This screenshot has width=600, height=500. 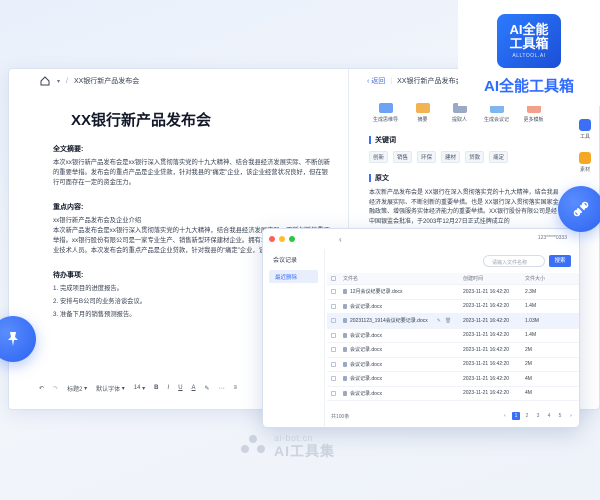 What do you see at coordinates (451, 157) in the screenshot?
I see `keyword-chip: 建材` at bounding box center [451, 157].